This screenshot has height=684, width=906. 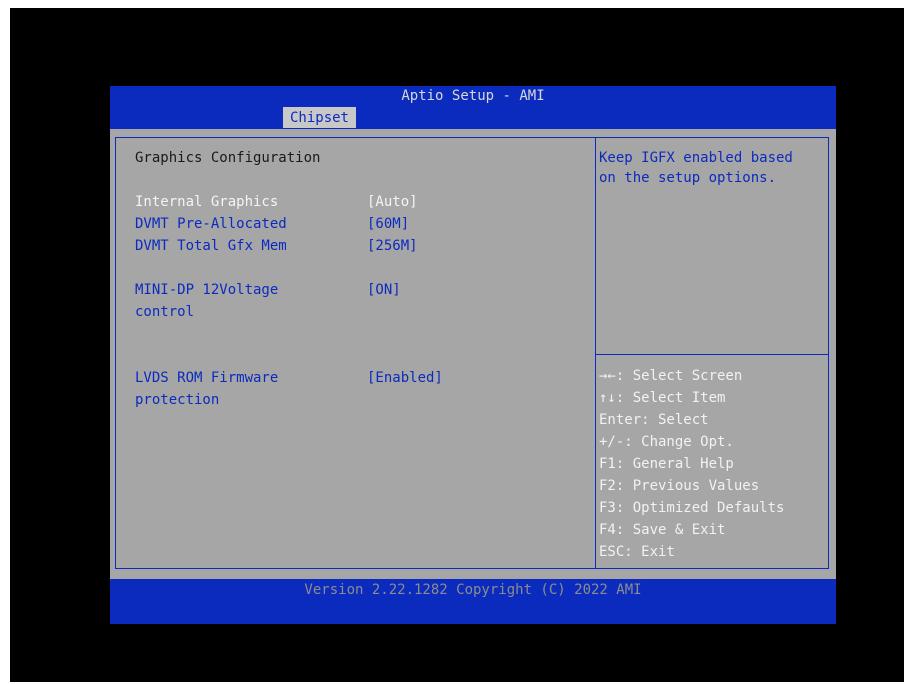 What do you see at coordinates (211, 246) in the screenshot?
I see `setting-label: DVMT Total Gfx Mem` at bounding box center [211, 246].